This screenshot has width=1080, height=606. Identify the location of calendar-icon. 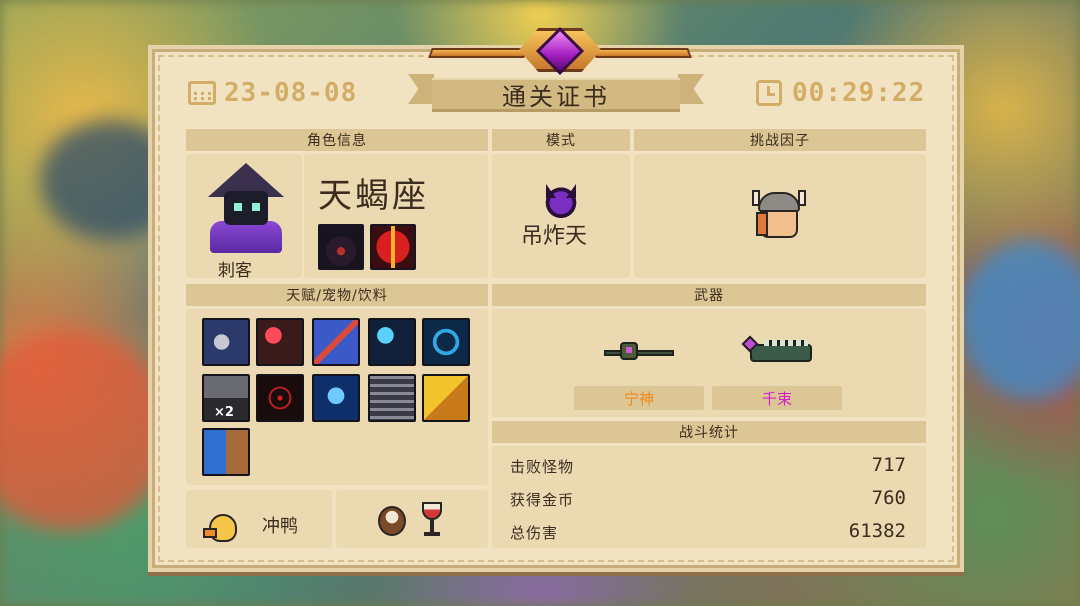
(202, 93).